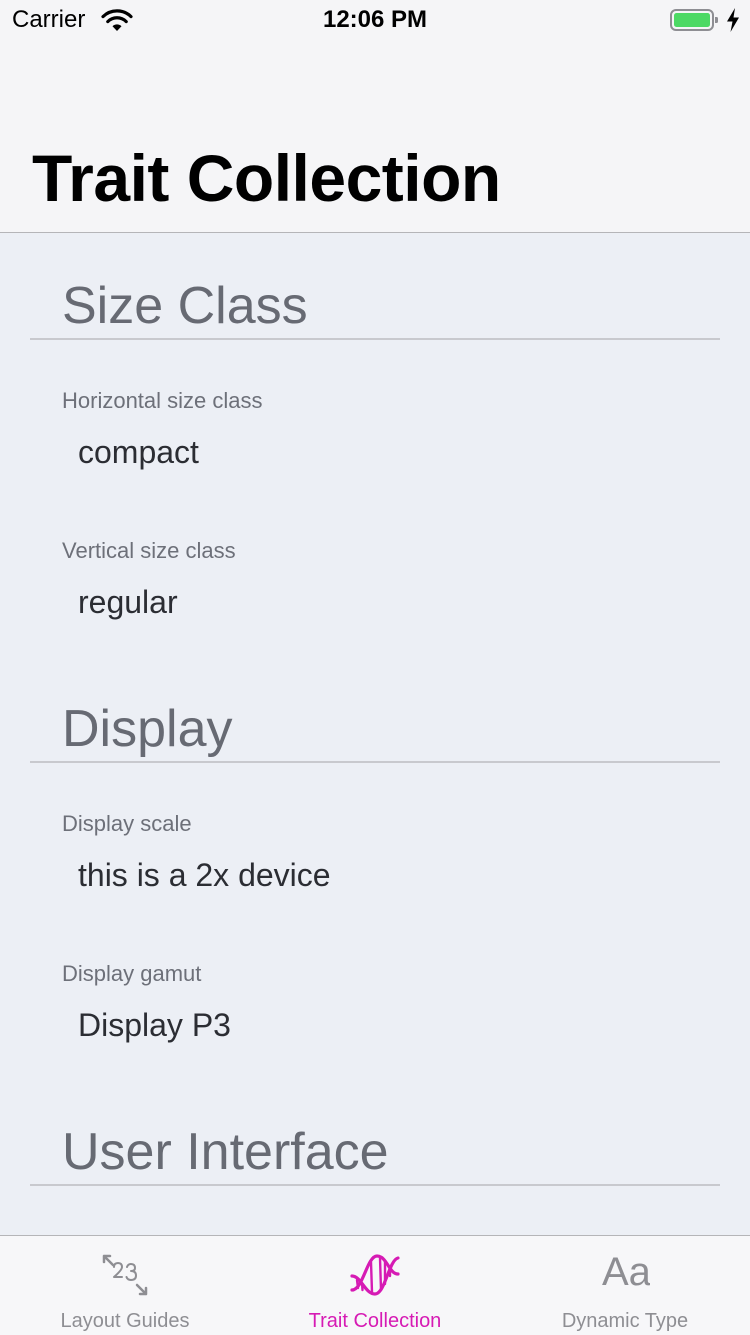 This screenshot has height=1335, width=750. I want to click on tab-label: Dynamic Type, so click(625, 1321).